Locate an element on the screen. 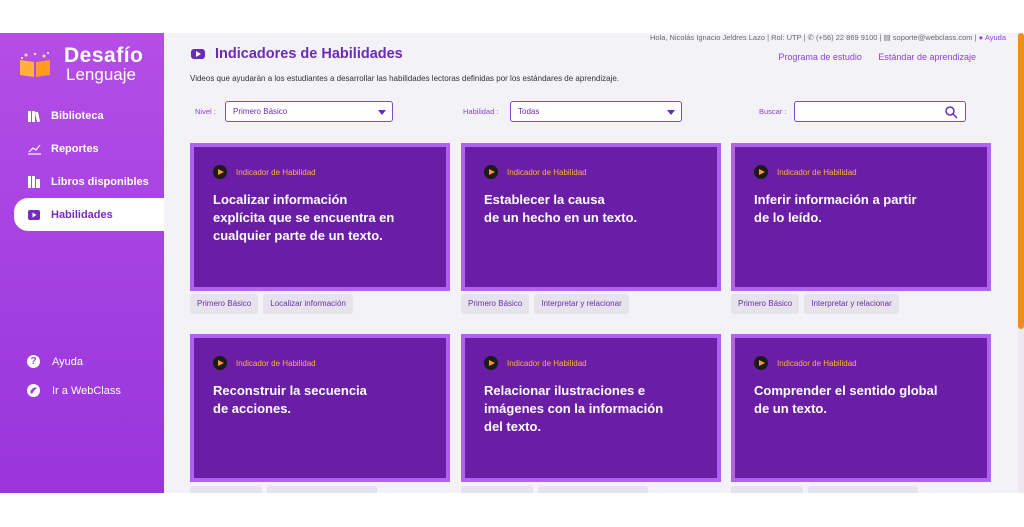 This screenshot has height=527, width=1024. library-icon is located at coordinates (34, 116).